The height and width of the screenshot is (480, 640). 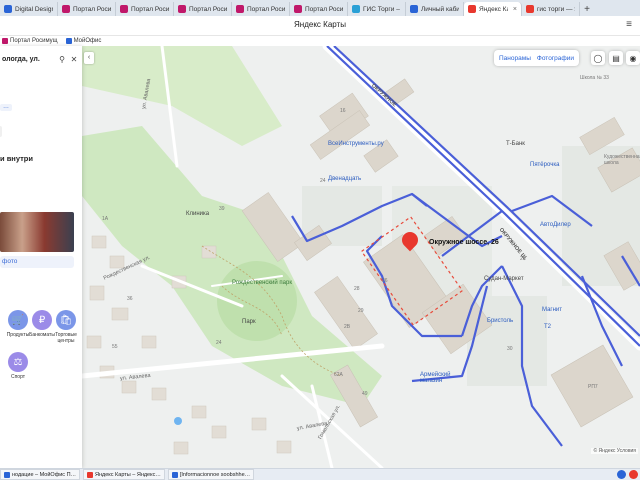 What do you see at coordinates (262, 283) in the screenshot?
I see `poi-label: Рождественский парк` at bounding box center [262, 283].